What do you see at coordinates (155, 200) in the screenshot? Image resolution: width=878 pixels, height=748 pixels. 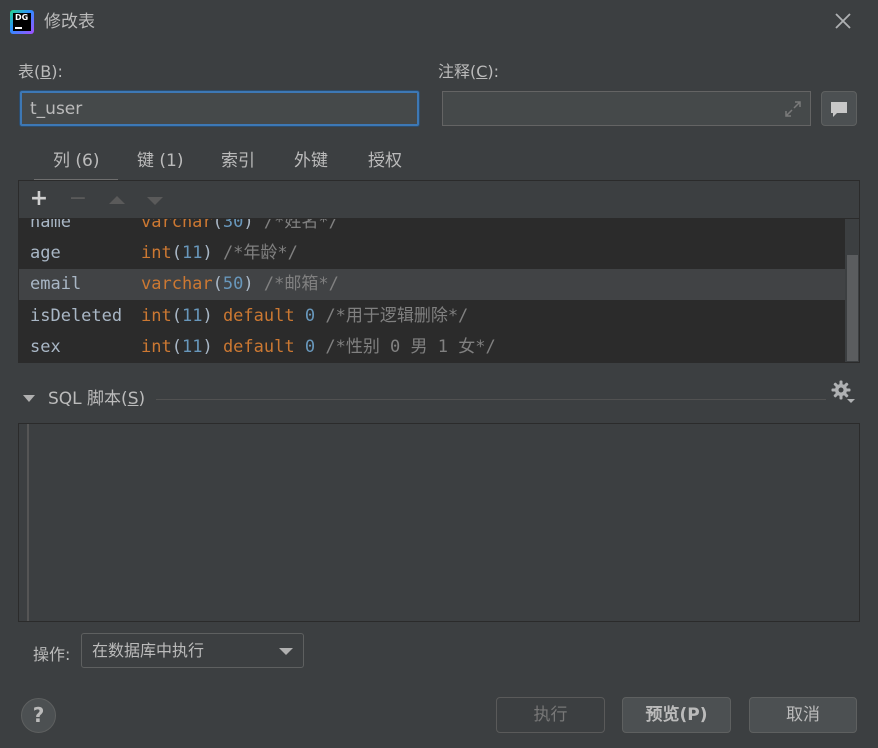 I see `move-down-icon` at bounding box center [155, 200].